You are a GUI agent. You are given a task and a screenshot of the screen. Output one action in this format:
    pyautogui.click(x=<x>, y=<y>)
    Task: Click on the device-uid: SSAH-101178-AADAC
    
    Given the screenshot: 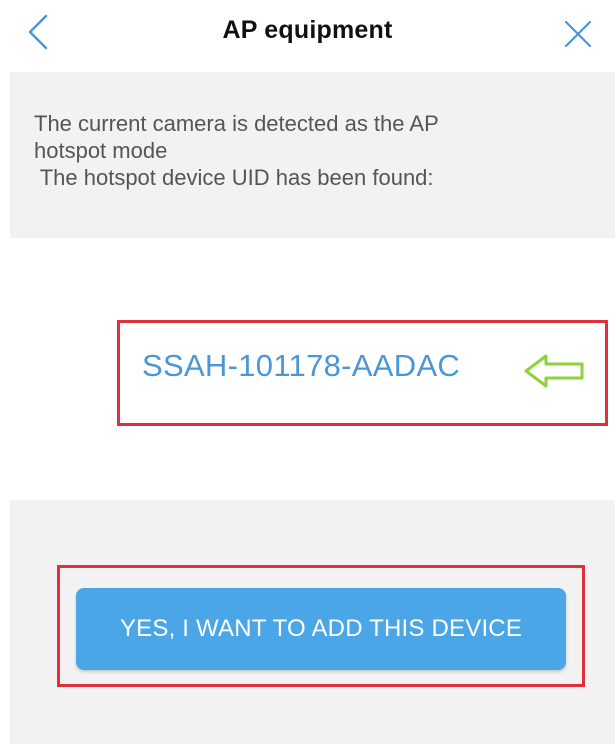 What is the action you would take?
    pyautogui.click(x=301, y=365)
    